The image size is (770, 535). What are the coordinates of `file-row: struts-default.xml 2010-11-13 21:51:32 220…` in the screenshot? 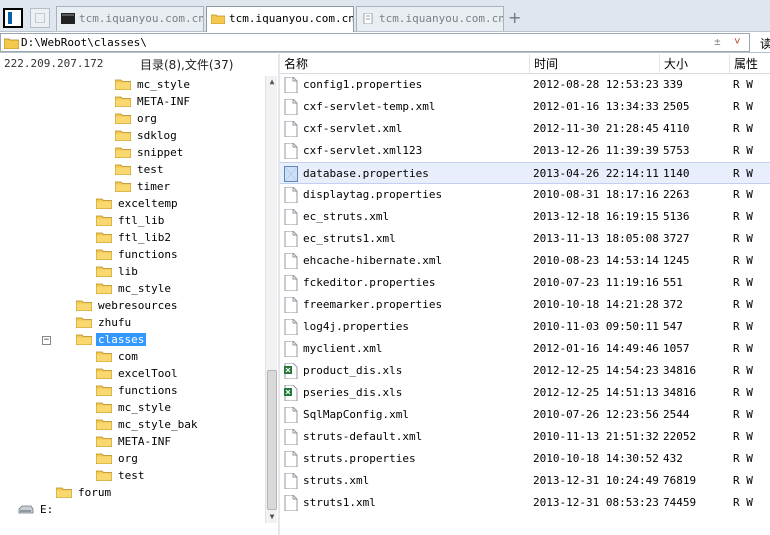 It's located at (525, 437).